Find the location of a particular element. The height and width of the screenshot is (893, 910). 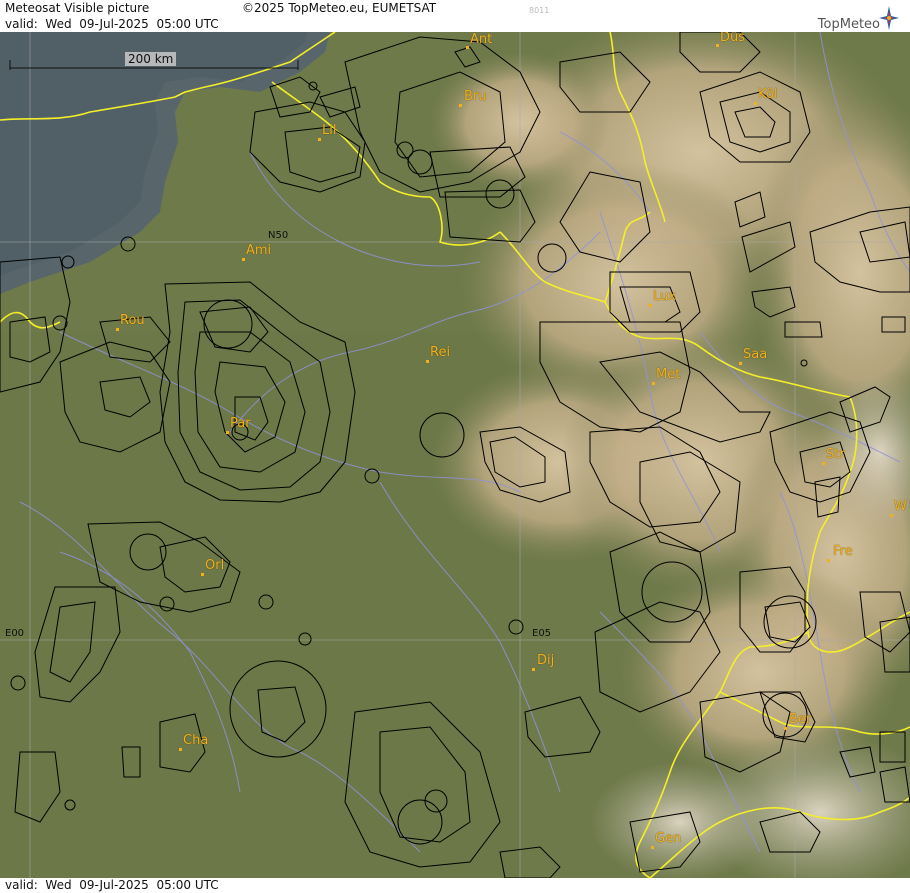

city-label-lux: Lux is located at coordinates (664, 296).